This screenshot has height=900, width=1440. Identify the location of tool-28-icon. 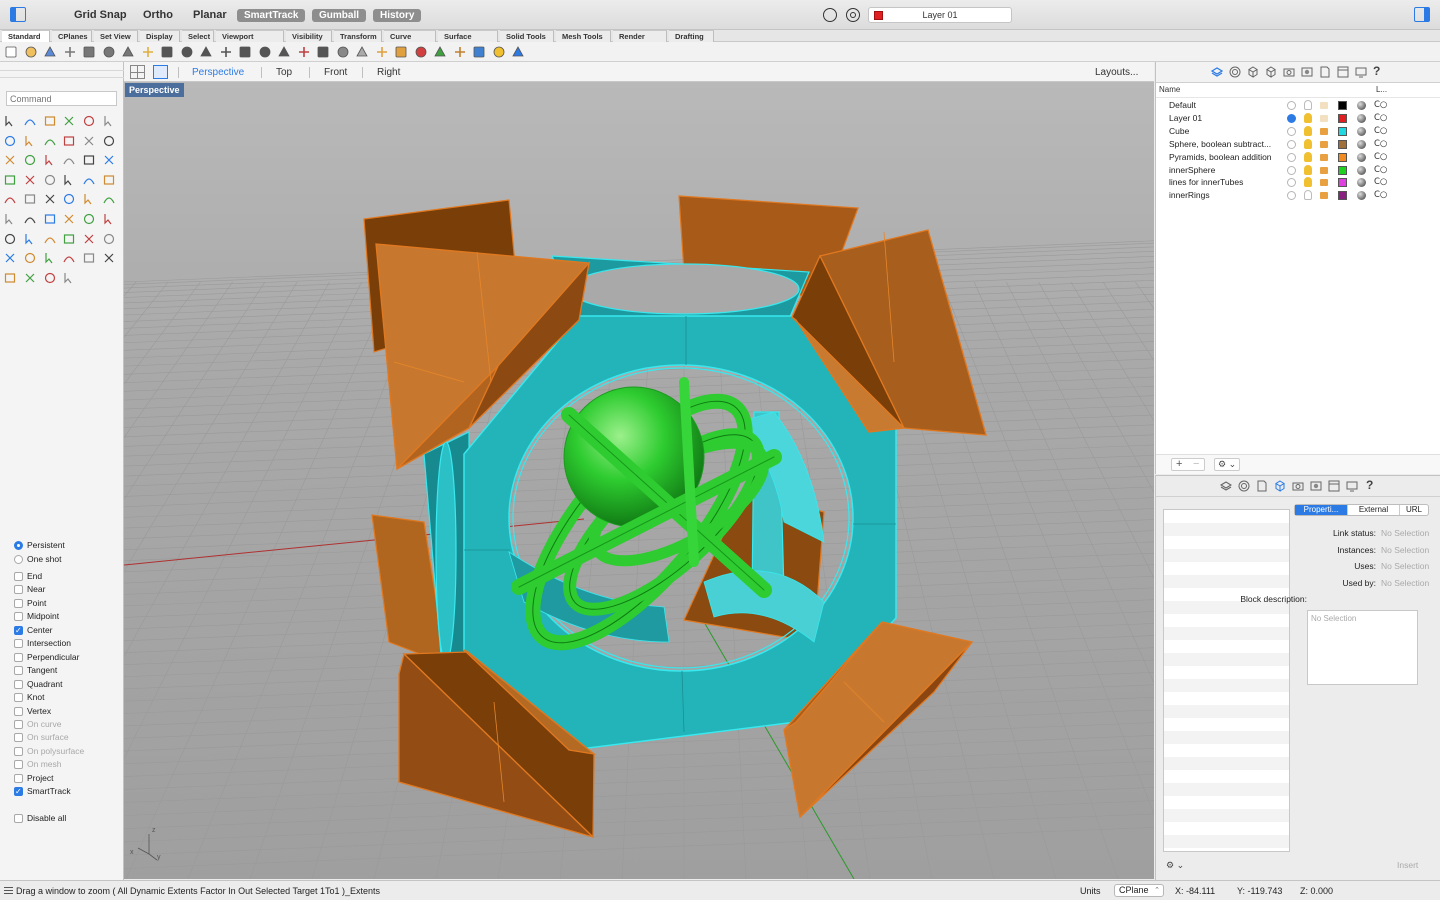
(69, 199).